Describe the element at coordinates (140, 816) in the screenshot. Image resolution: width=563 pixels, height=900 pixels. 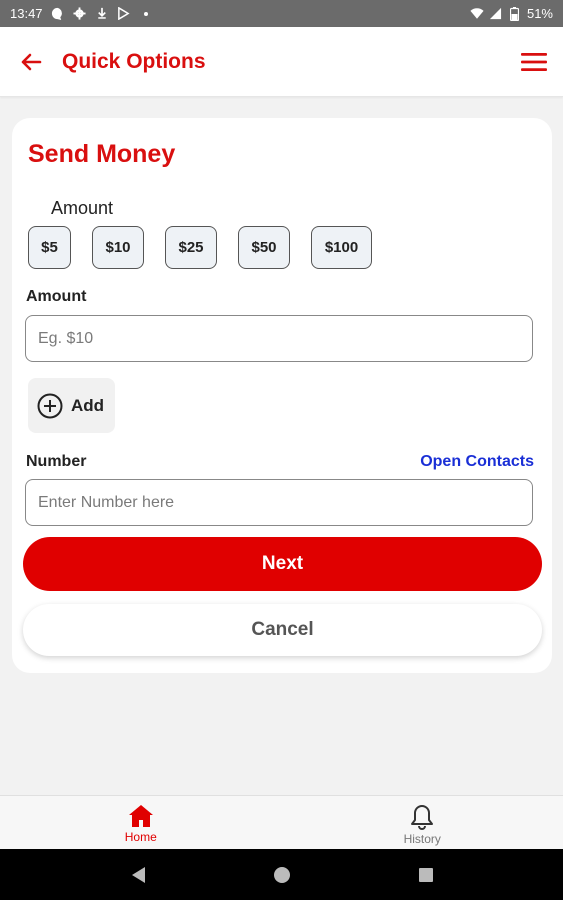
I see `home-icon` at that location.